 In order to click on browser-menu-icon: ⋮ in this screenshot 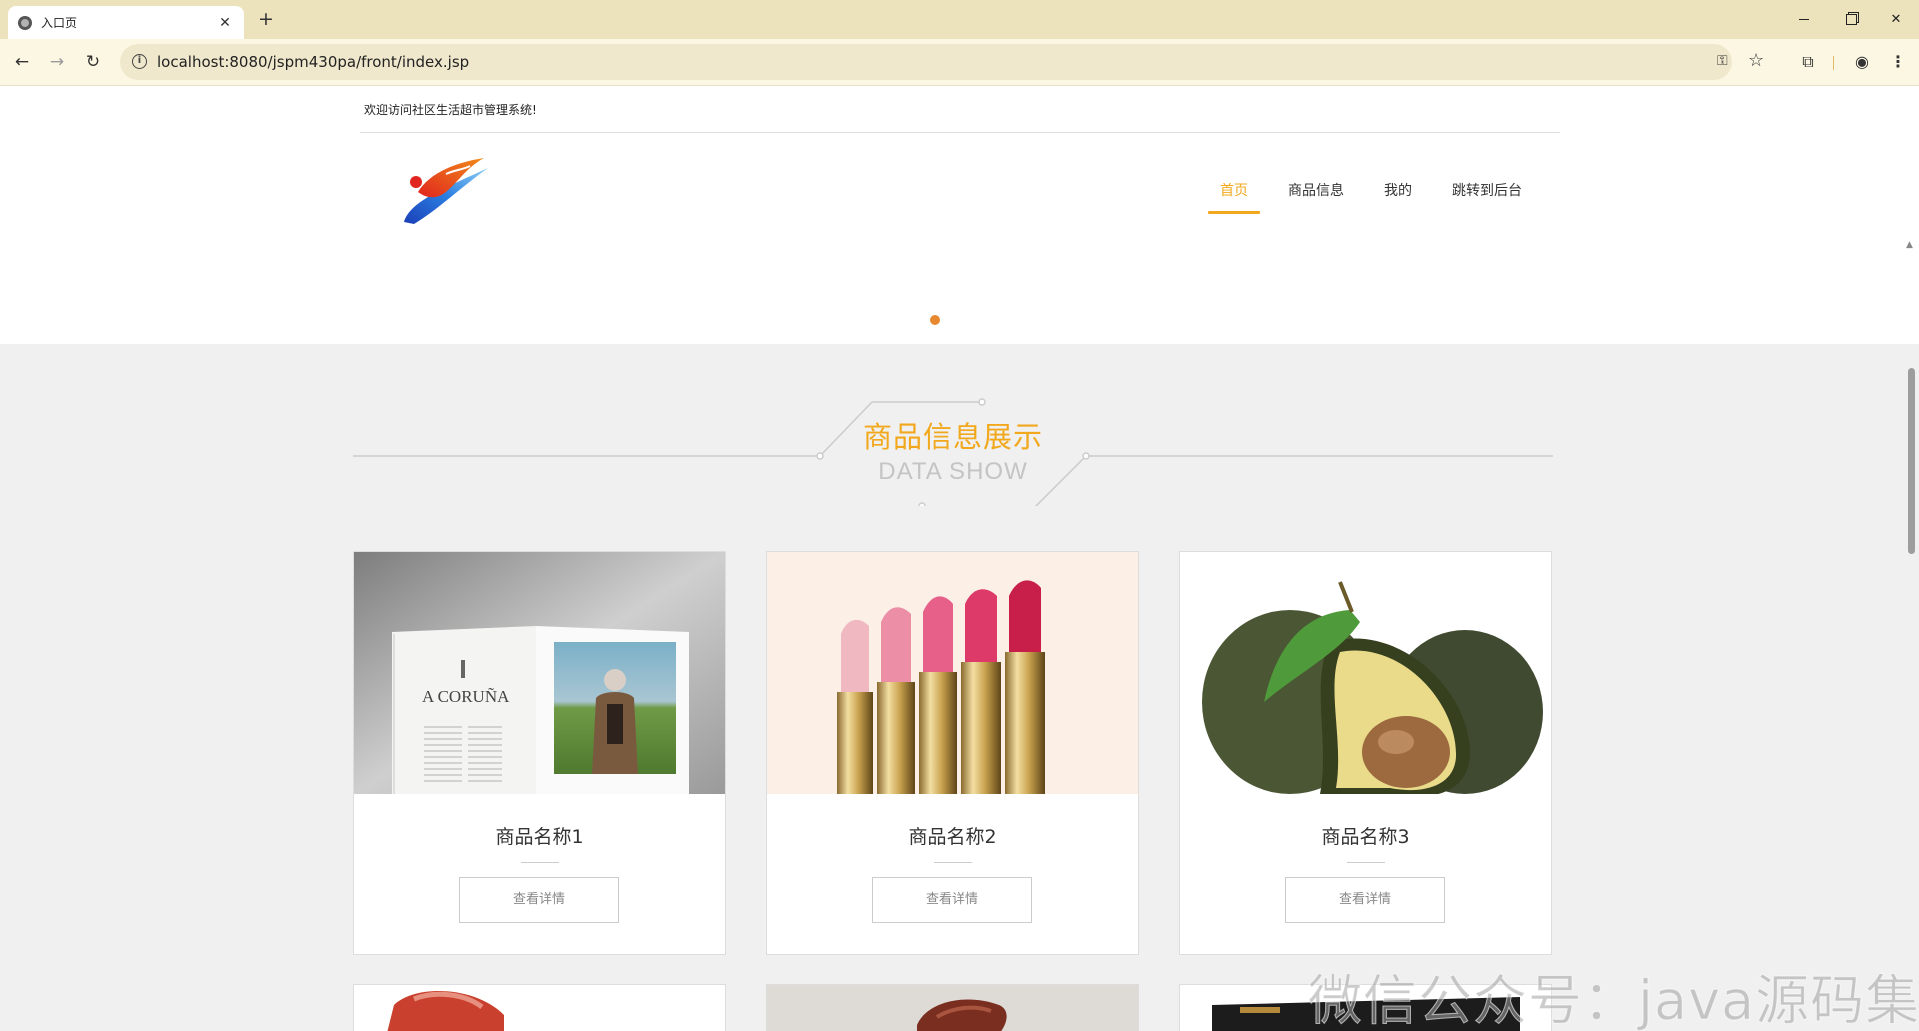, I will do `click(1898, 62)`.